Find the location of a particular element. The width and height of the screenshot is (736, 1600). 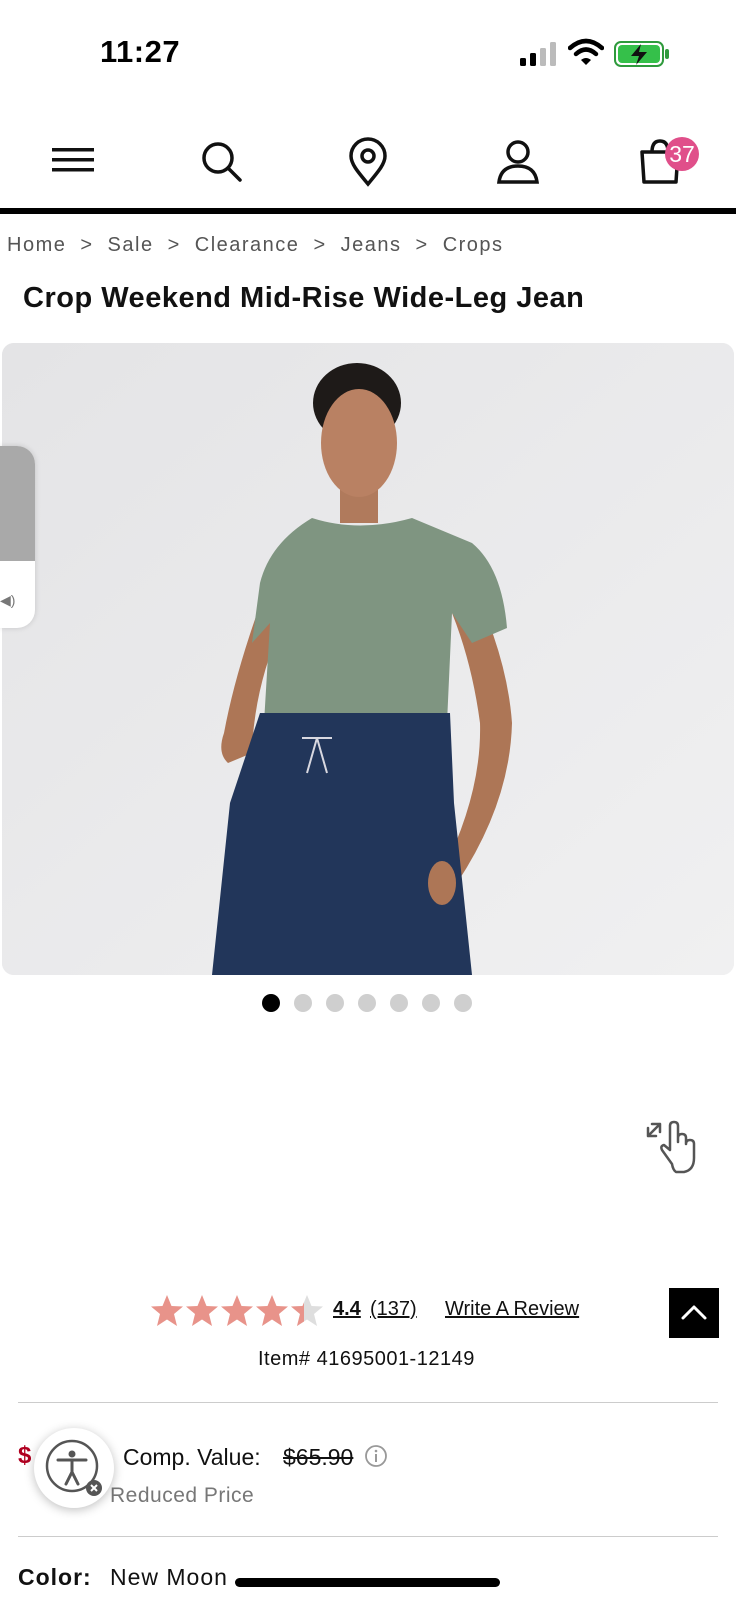

info-icon is located at coordinates (376, 1456).